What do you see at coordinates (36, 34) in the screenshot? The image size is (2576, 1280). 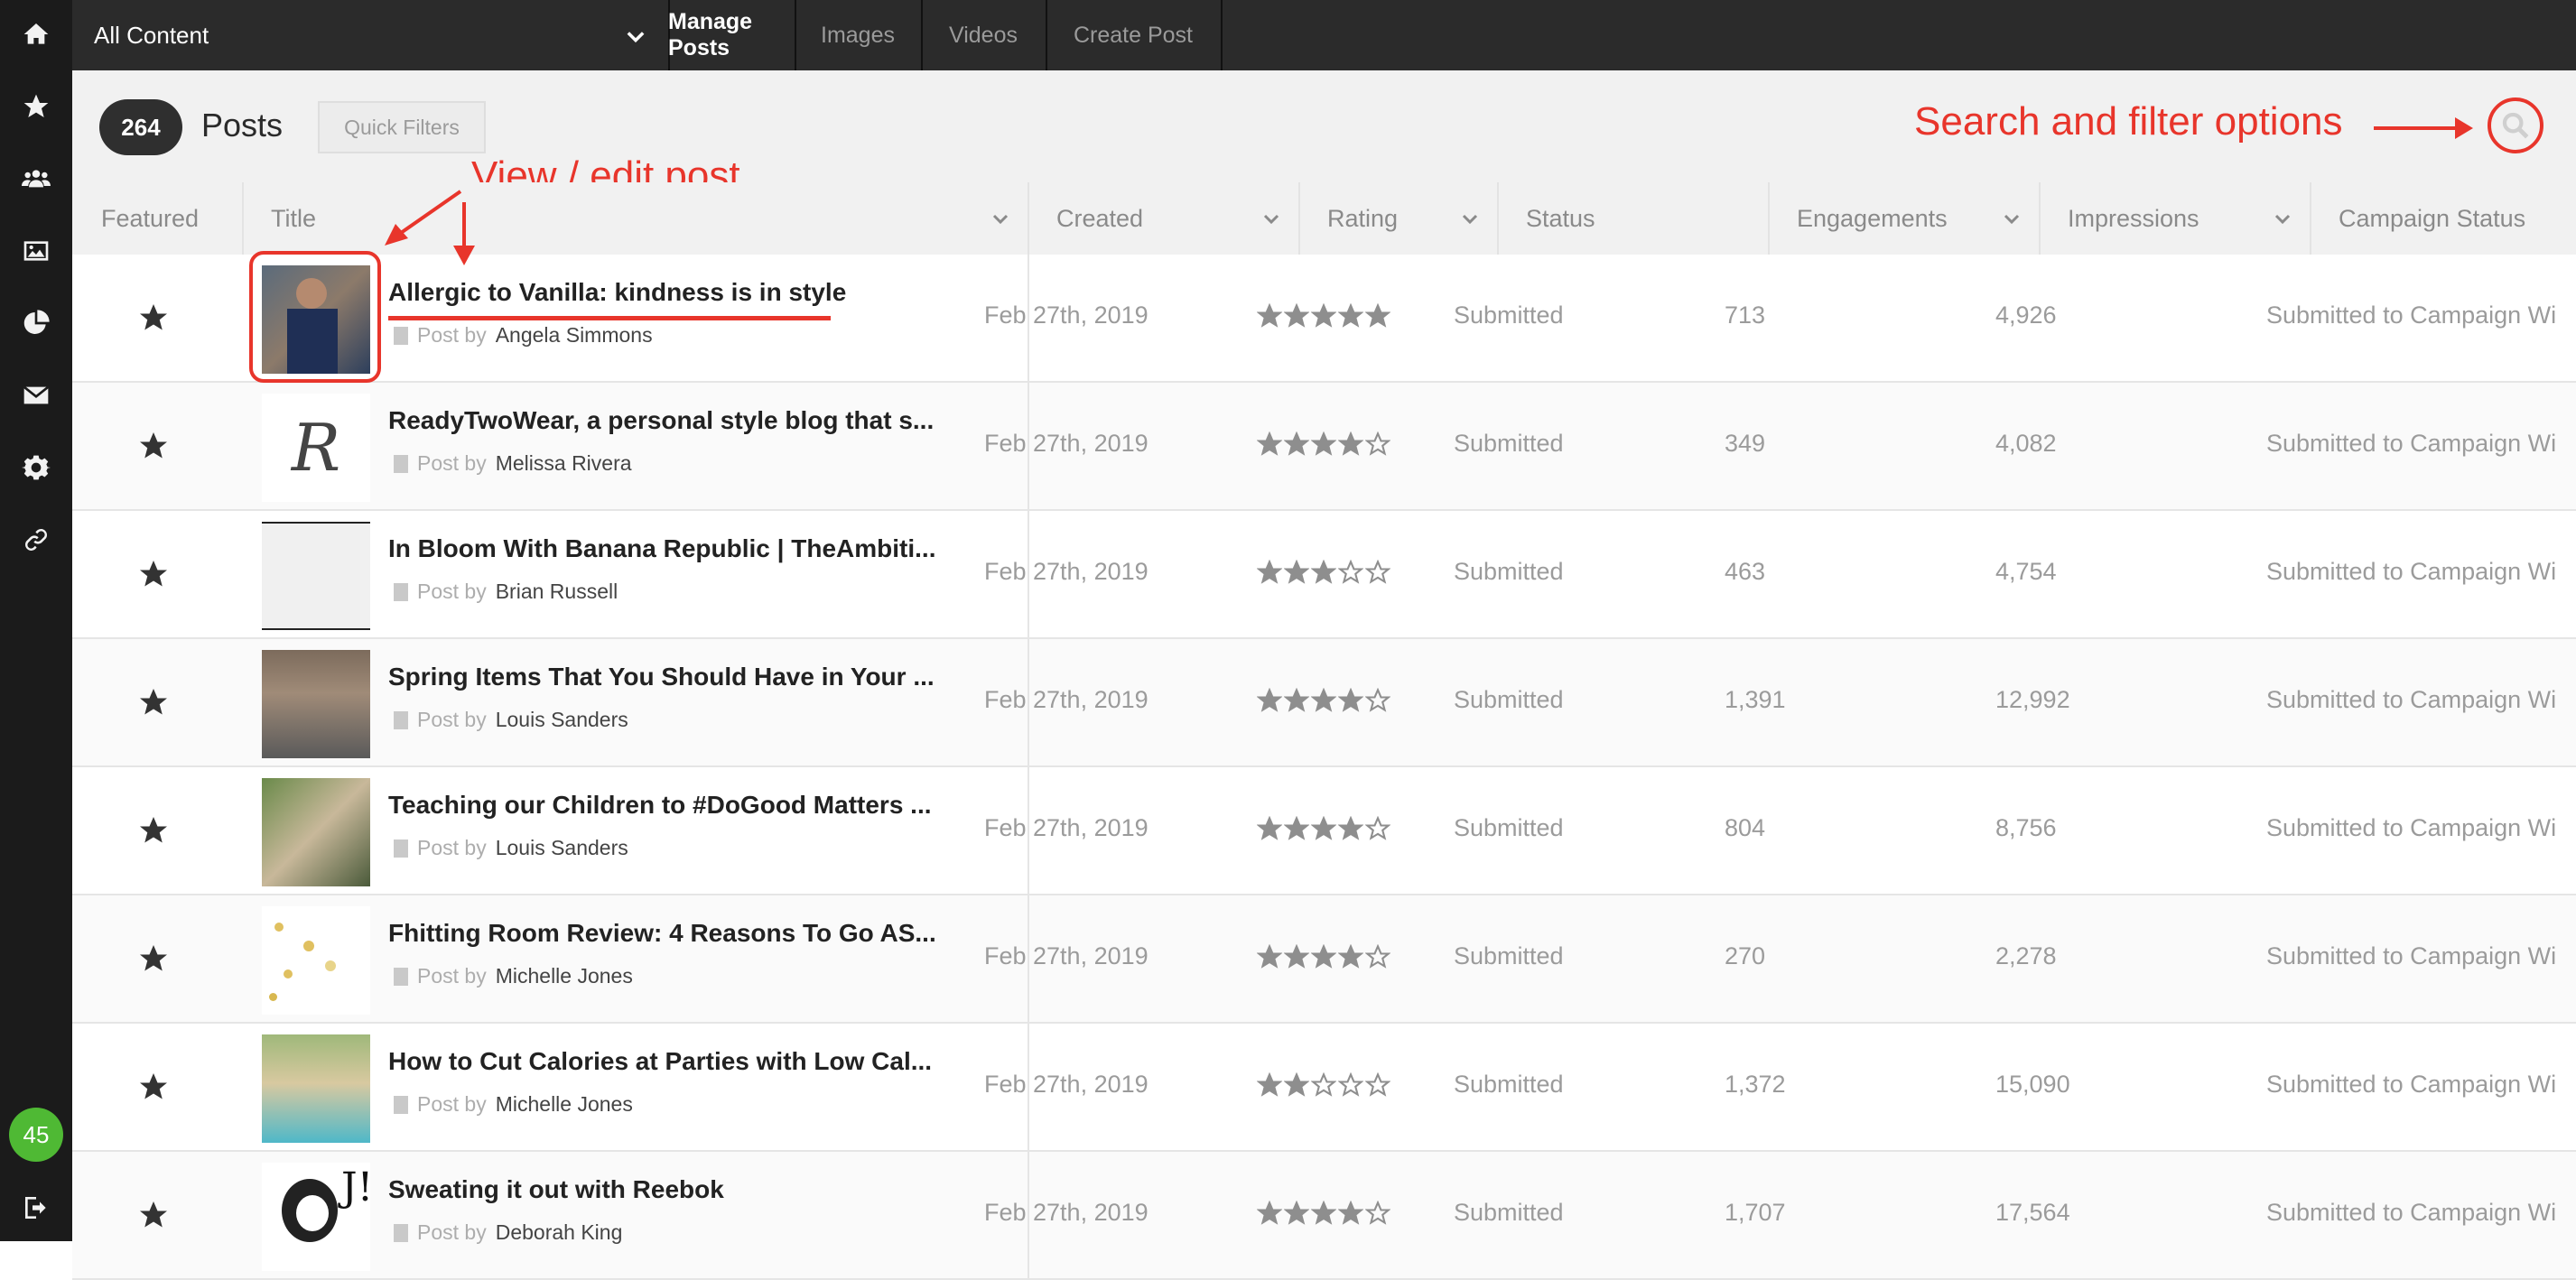 I see `home-icon` at bounding box center [36, 34].